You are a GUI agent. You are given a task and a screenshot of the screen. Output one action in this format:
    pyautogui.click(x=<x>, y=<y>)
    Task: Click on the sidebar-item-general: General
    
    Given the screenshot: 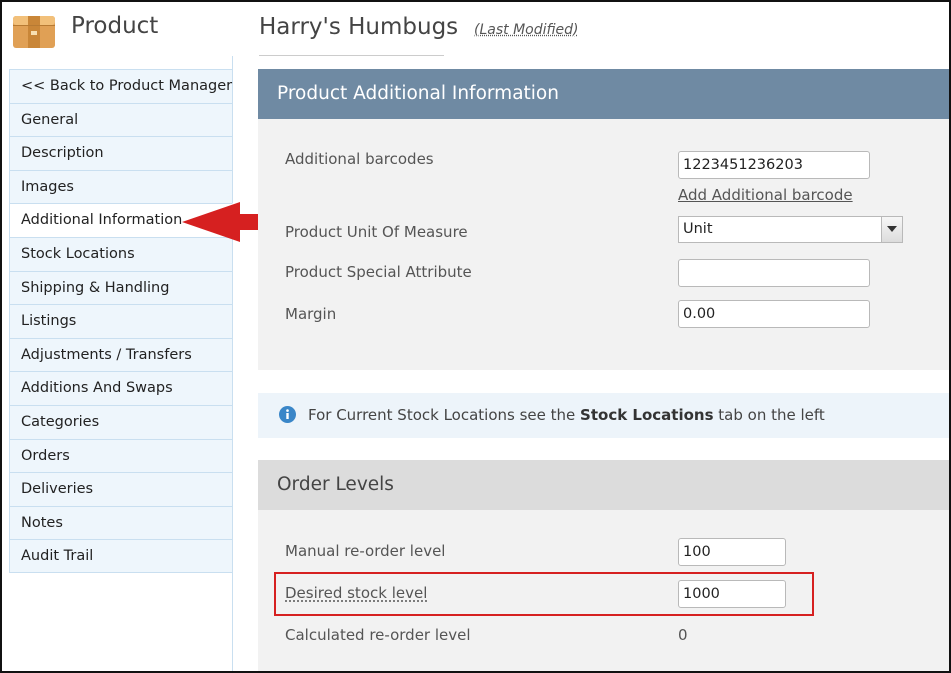 What is the action you would take?
    pyautogui.click(x=121, y=119)
    